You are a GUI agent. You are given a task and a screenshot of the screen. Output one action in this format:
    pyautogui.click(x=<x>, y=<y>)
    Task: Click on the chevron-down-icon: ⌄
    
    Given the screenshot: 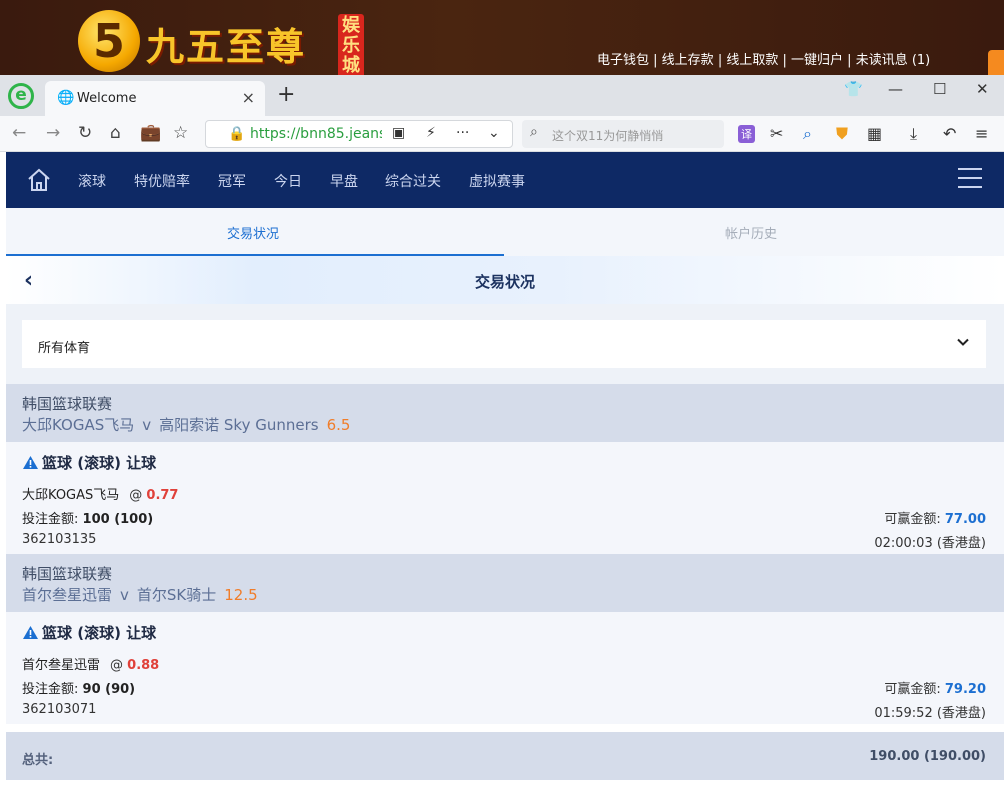 What is the action you would take?
    pyautogui.click(x=494, y=133)
    